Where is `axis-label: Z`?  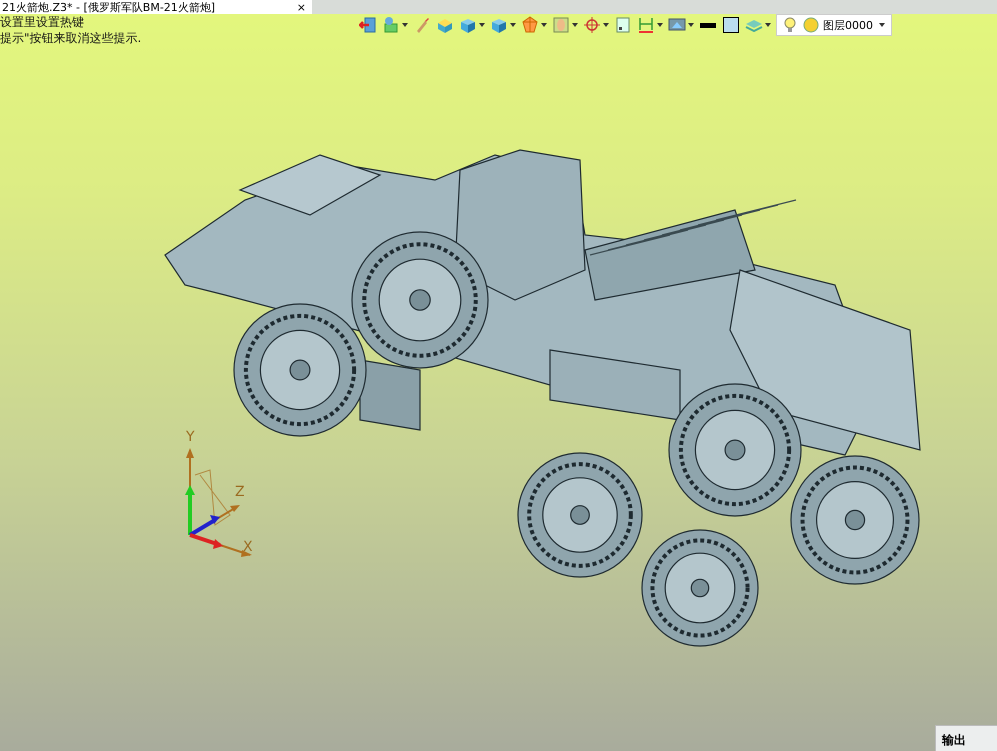
axis-label: Z is located at coordinates (240, 492).